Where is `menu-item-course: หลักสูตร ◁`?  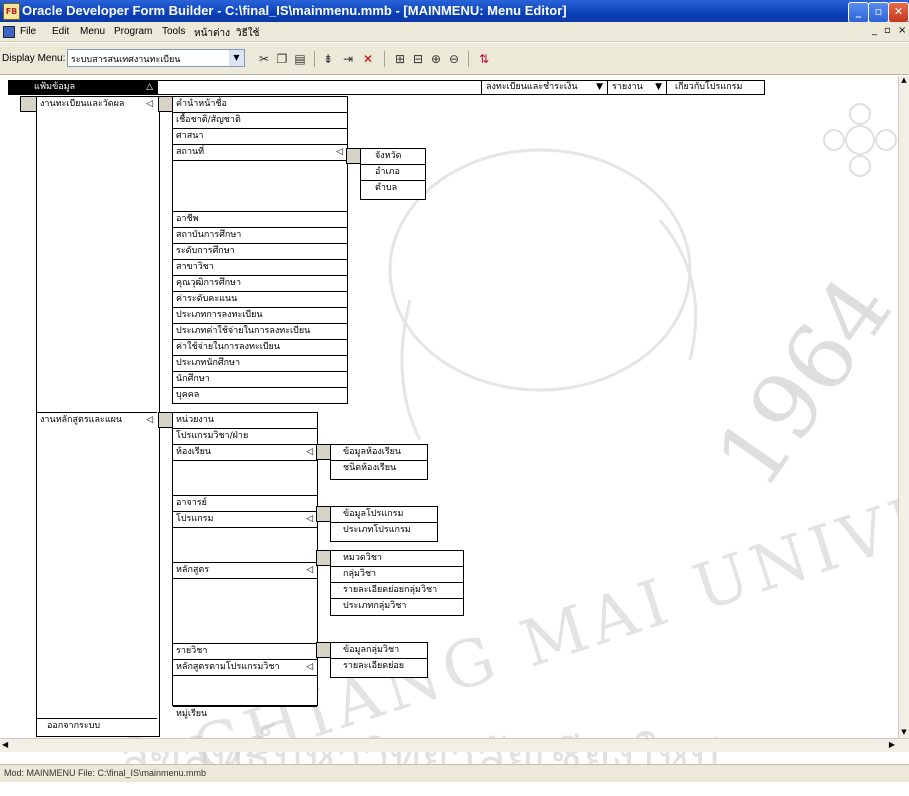 menu-item-course: หลักสูตร ◁ is located at coordinates (245, 571).